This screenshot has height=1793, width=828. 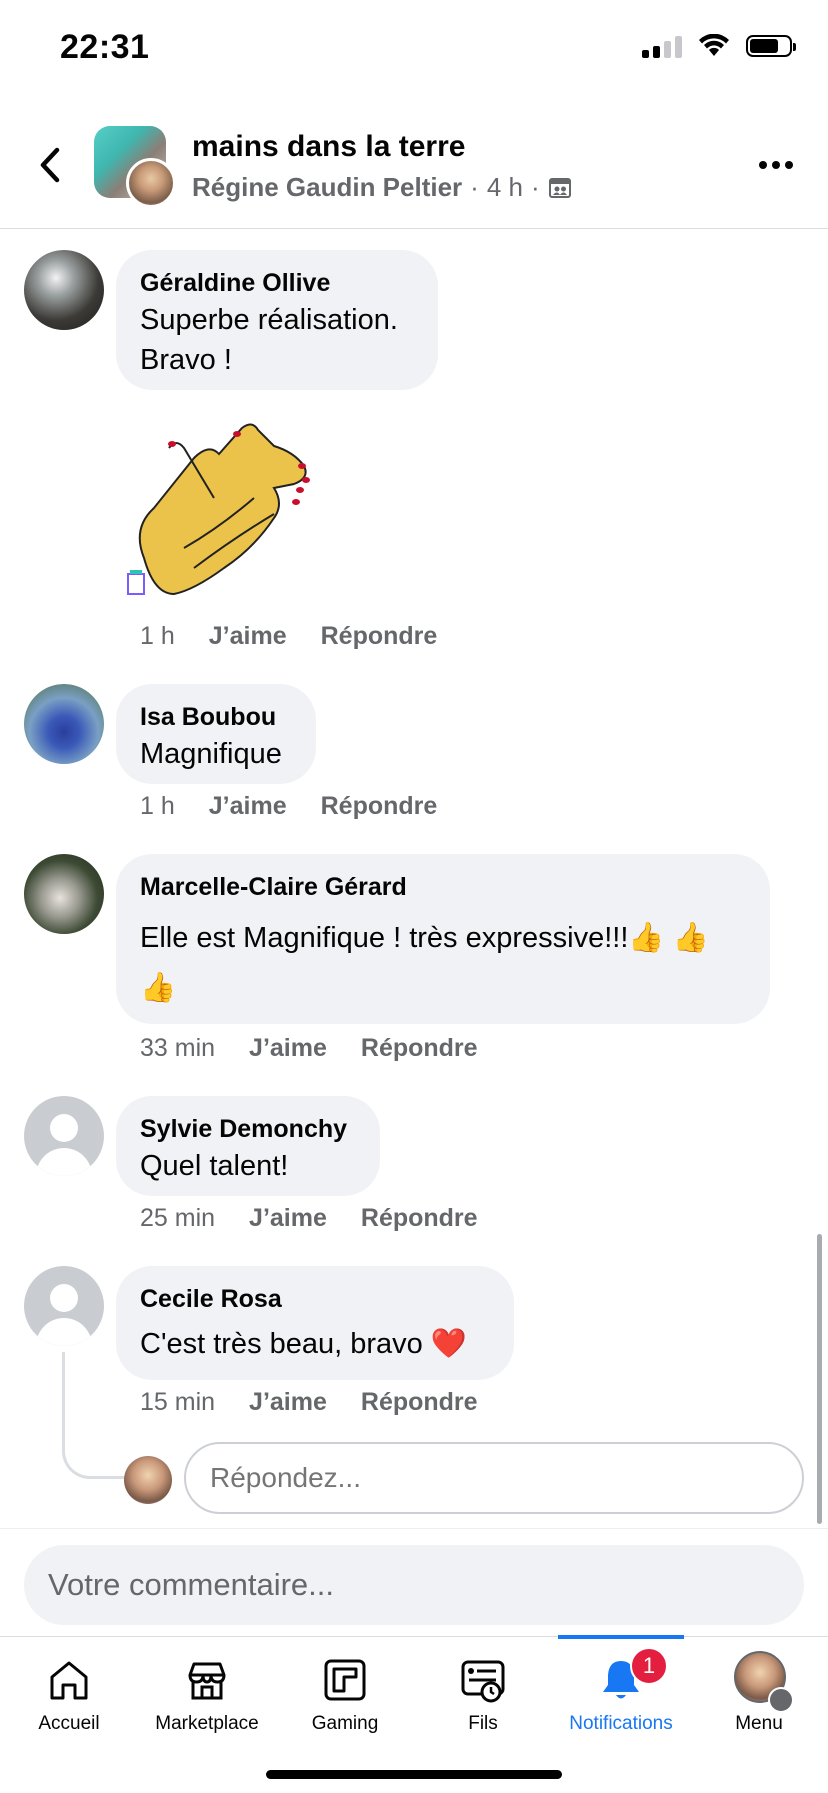 What do you see at coordinates (504, 187) in the screenshot?
I see `post-age: 4 h` at bounding box center [504, 187].